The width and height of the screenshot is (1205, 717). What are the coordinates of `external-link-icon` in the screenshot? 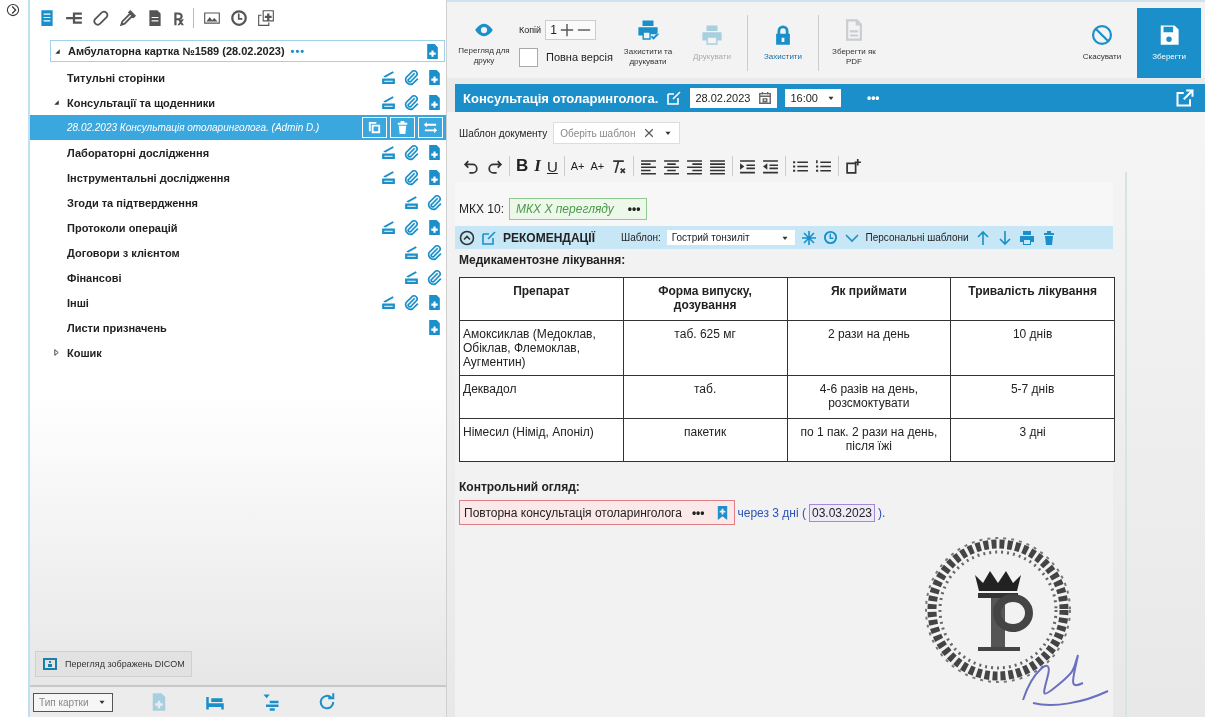 It's located at (1185, 98).